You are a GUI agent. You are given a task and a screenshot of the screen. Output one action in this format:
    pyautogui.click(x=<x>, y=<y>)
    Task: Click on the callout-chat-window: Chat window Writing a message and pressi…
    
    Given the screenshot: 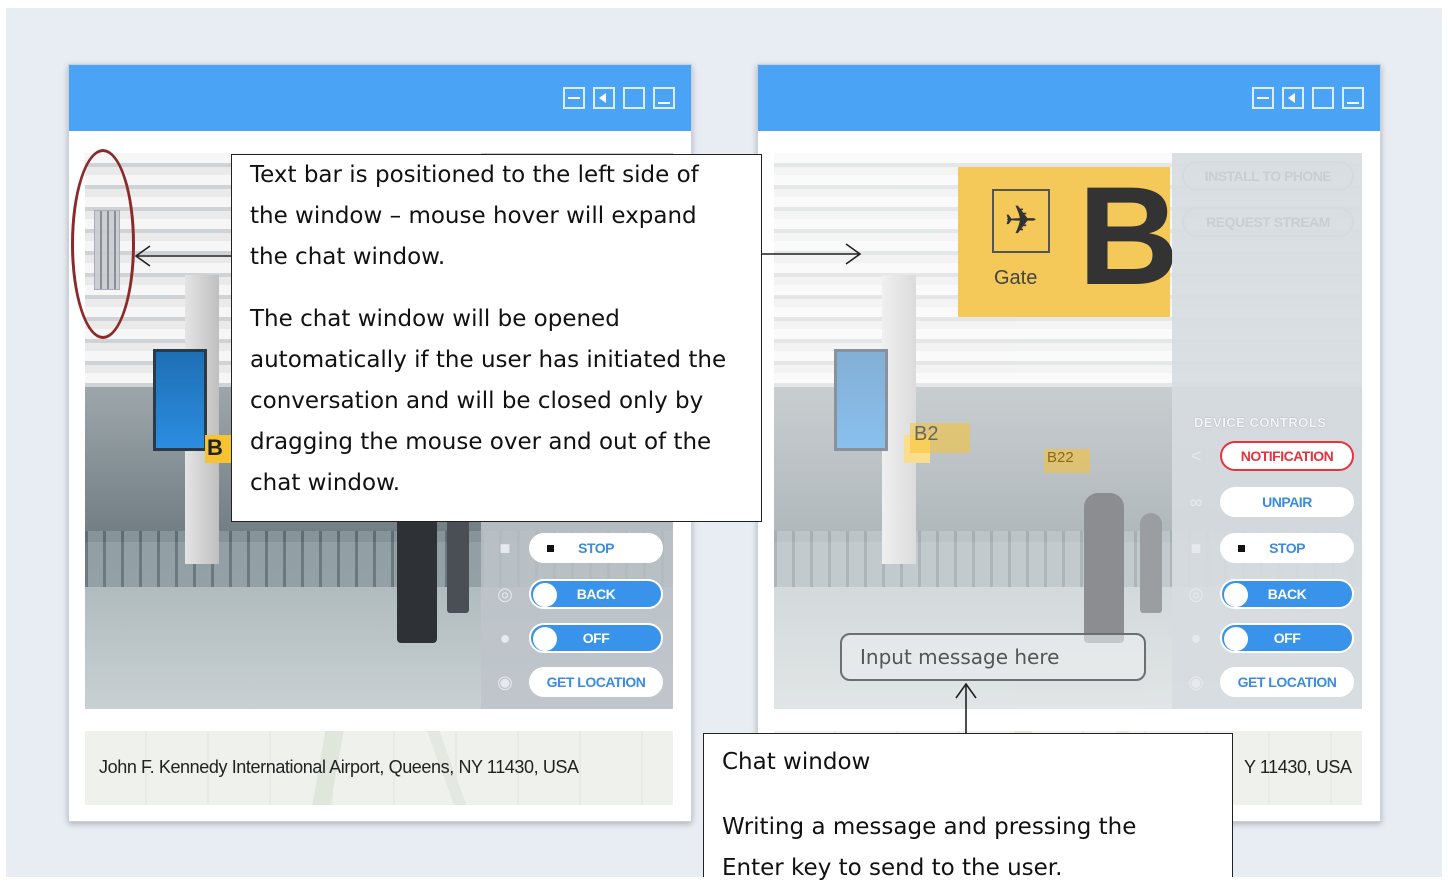 What is the action you would take?
    pyautogui.click(x=968, y=807)
    